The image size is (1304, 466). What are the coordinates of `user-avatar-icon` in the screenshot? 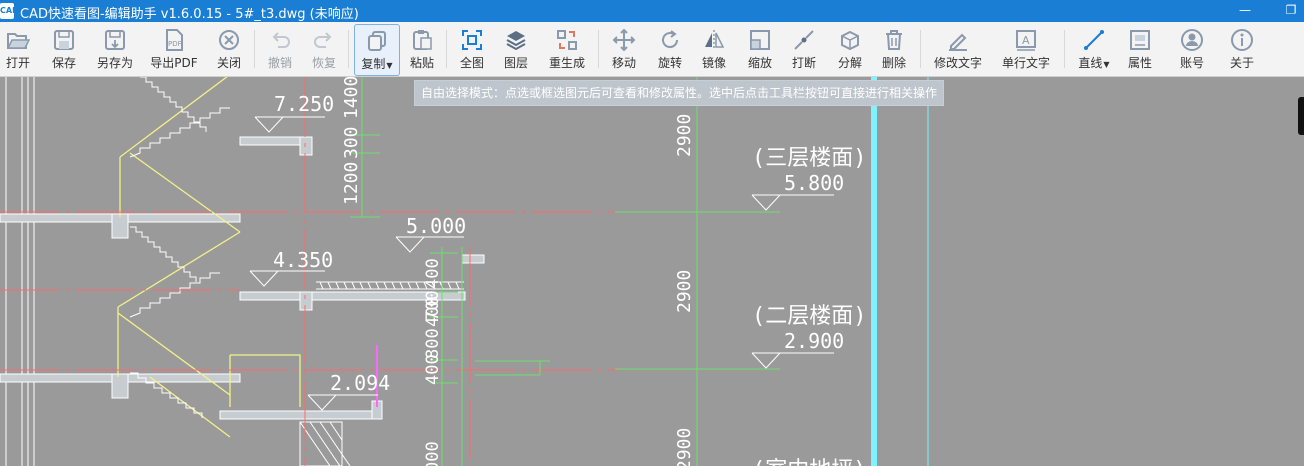 It's located at (1192, 40).